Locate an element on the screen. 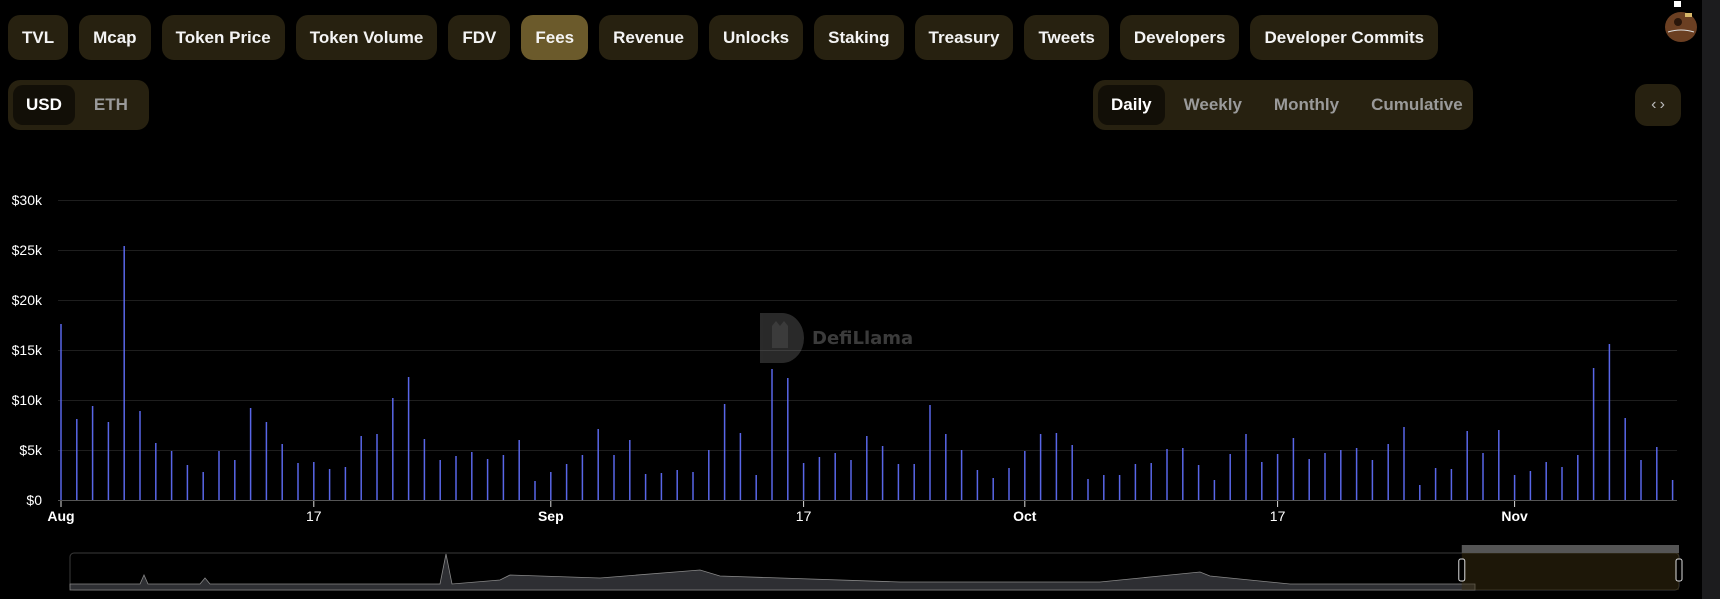 The image size is (1720, 599). tab-token-price: Token Price is located at coordinates (223, 37).